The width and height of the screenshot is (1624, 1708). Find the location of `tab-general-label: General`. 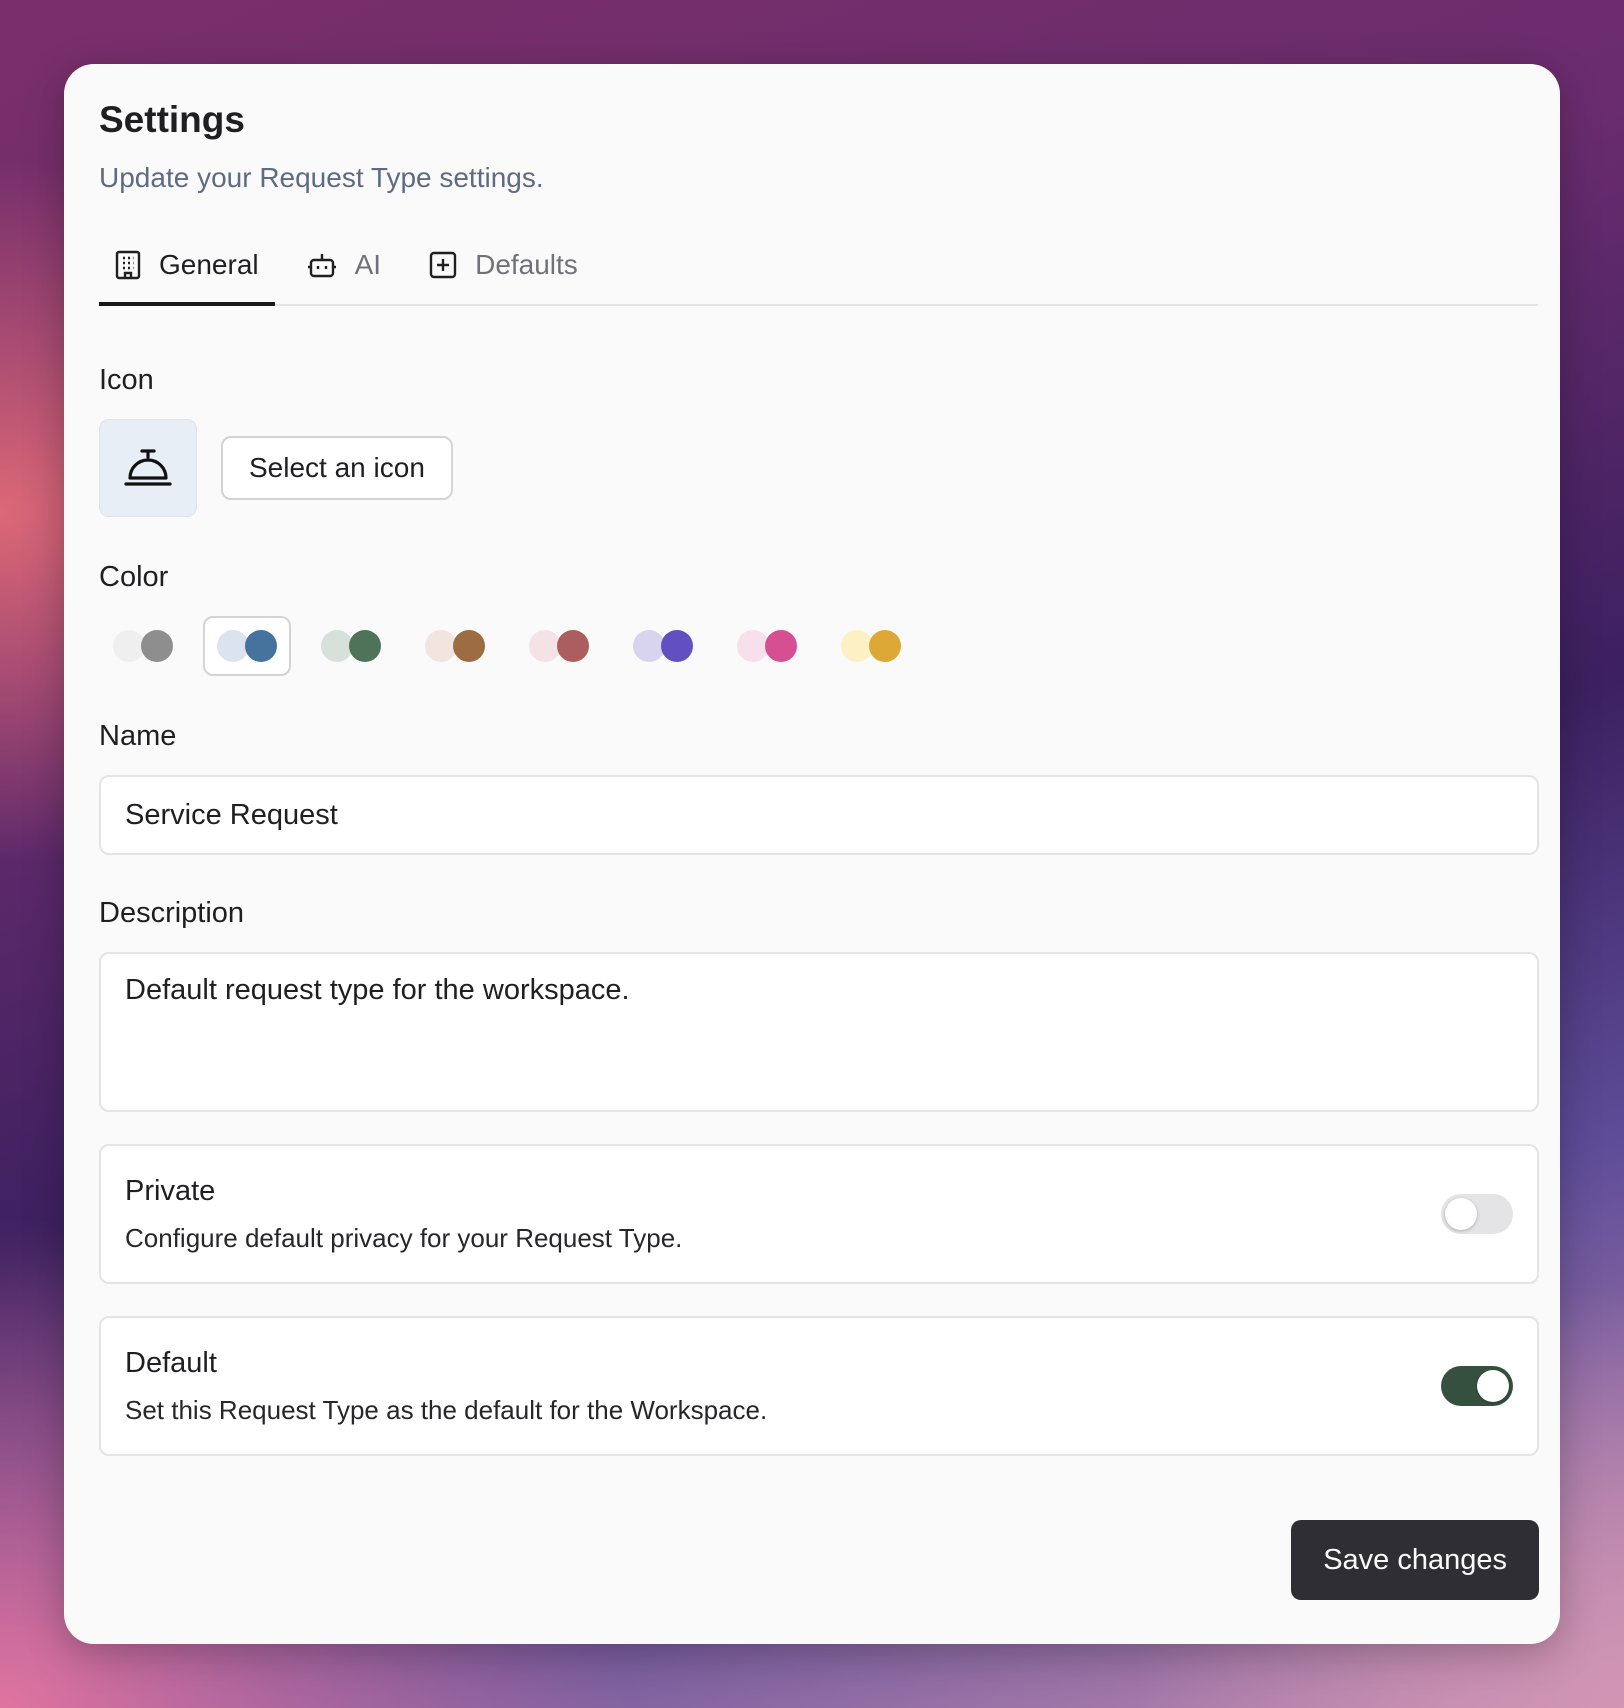

tab-general-label: General is located at coordinates (209, 264).